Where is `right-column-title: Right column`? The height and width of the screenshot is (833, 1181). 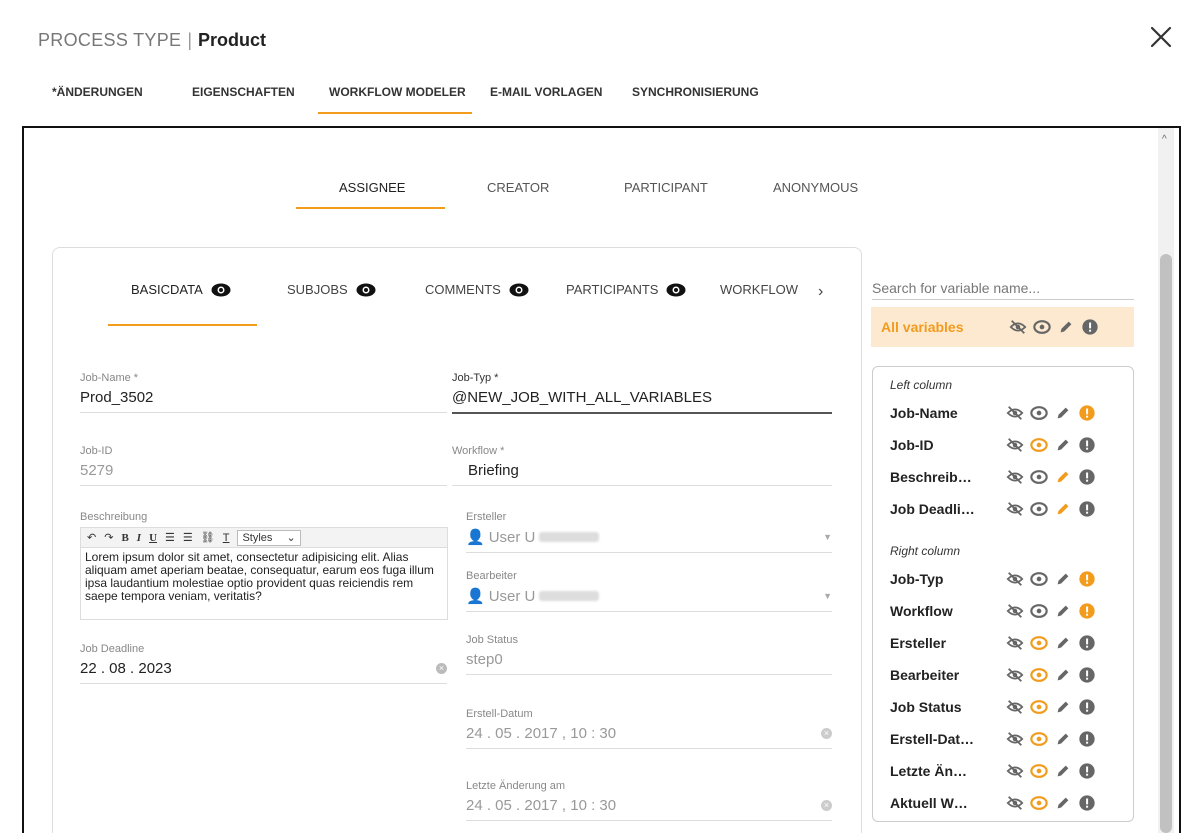 right-column-title: Right column is located at coordinates (925, 551).